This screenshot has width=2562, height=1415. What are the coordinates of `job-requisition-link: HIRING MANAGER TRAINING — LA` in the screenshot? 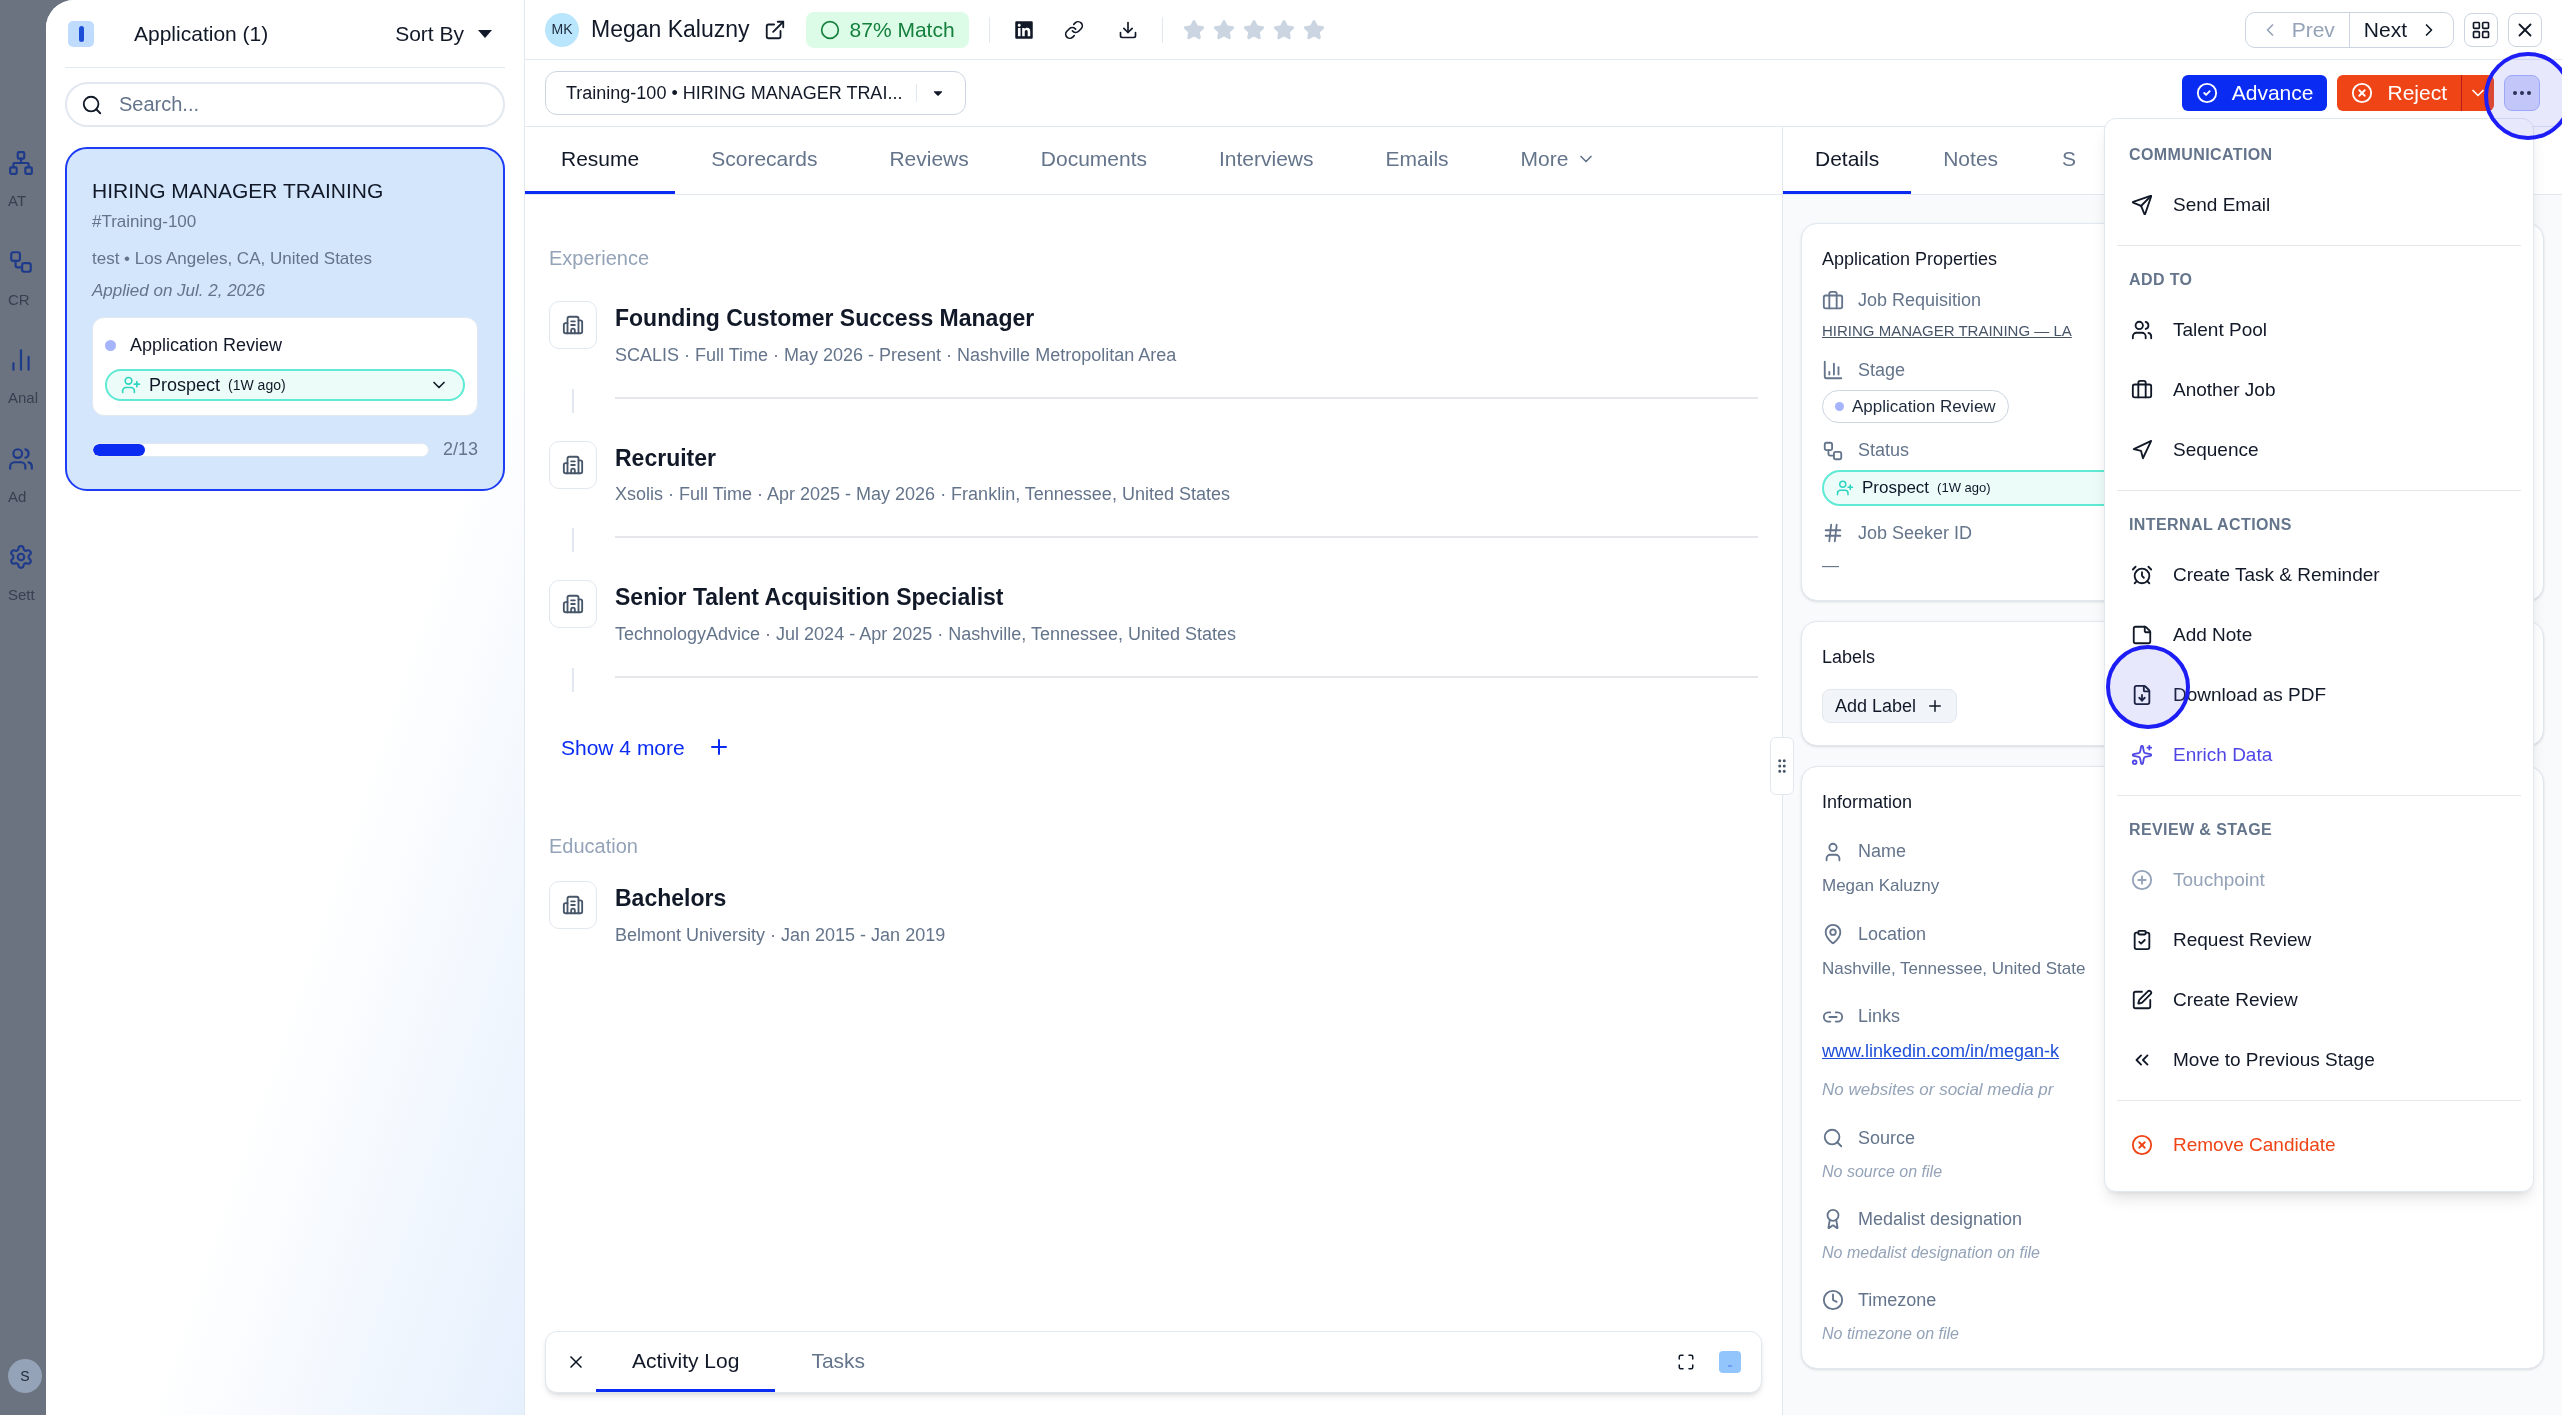 It's located at (1947, 331).